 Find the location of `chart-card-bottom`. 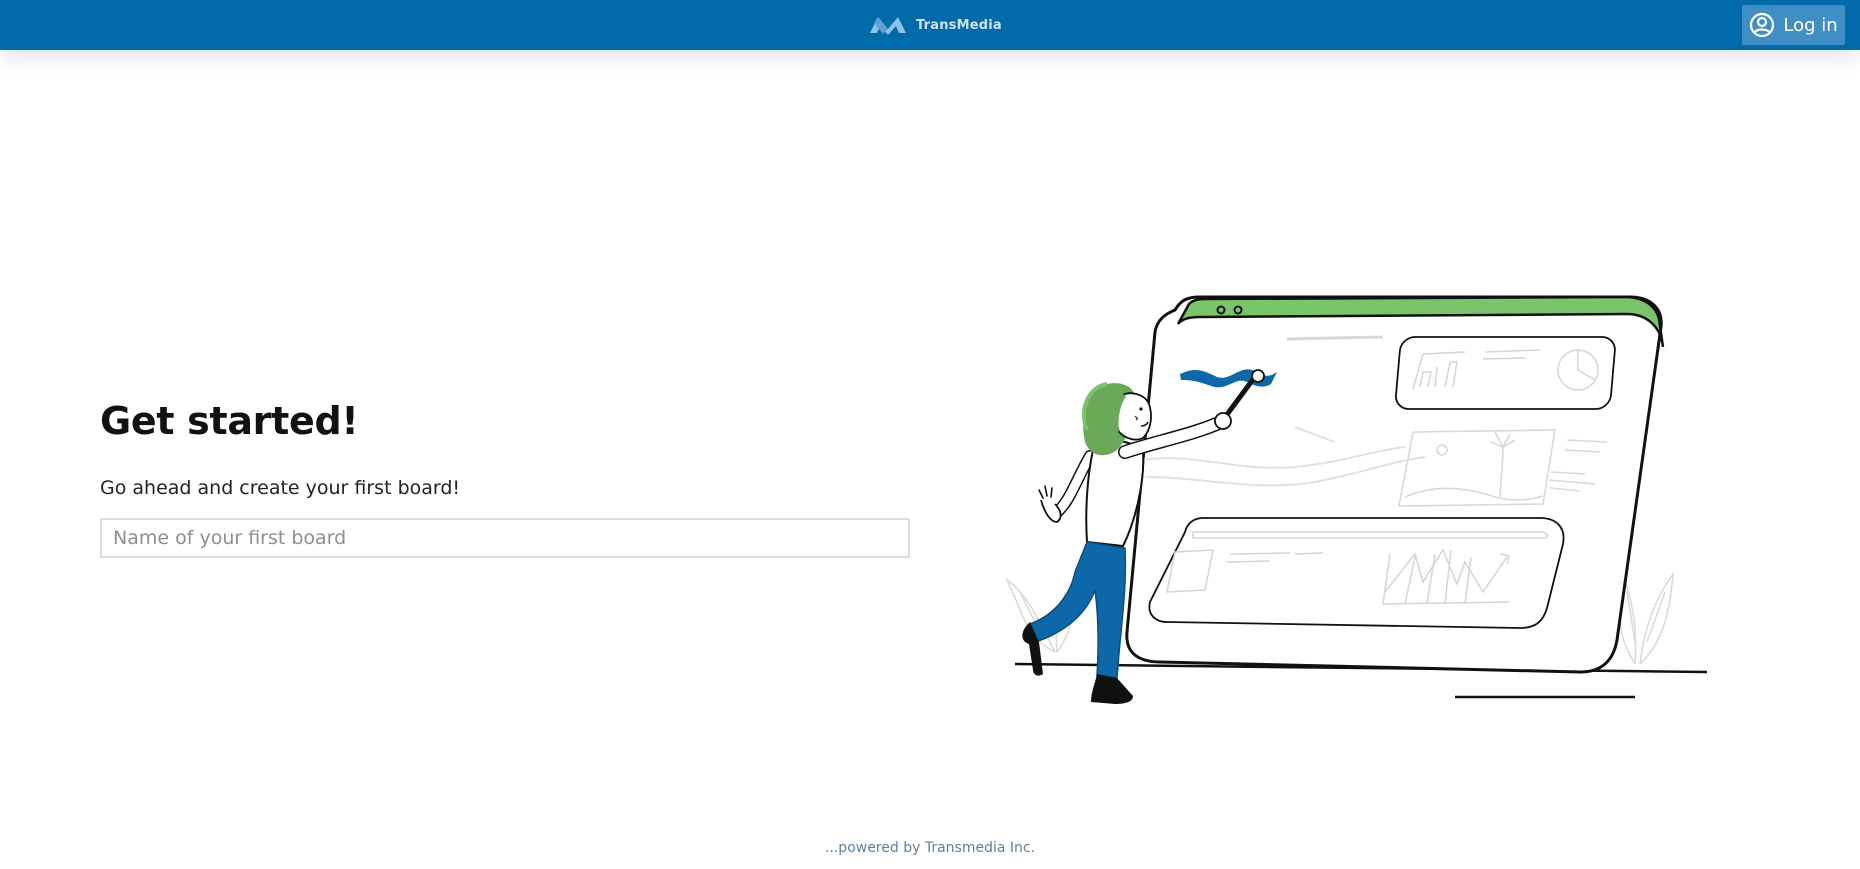

chart-card-bottom is located at coordinates (1356, 573).